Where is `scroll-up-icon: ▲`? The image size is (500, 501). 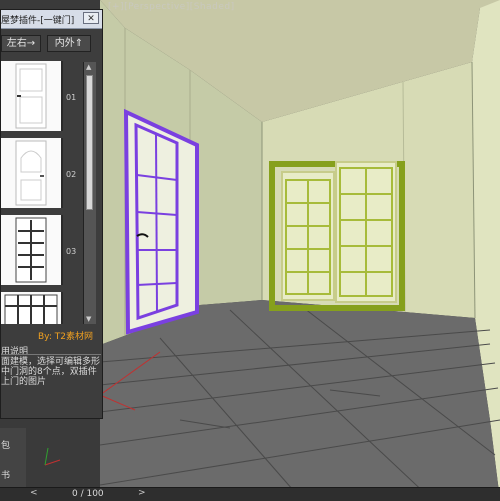
scroll-up-icon: ▲ is located at coordinates (88, 67).